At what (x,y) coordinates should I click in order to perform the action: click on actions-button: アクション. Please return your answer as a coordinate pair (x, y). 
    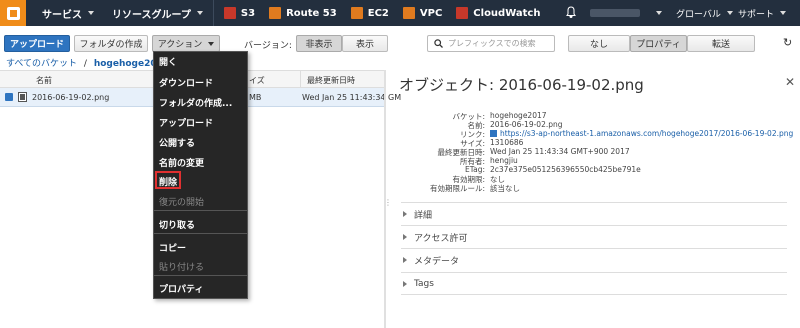
    Looking at the image, I should click on (186, 43).